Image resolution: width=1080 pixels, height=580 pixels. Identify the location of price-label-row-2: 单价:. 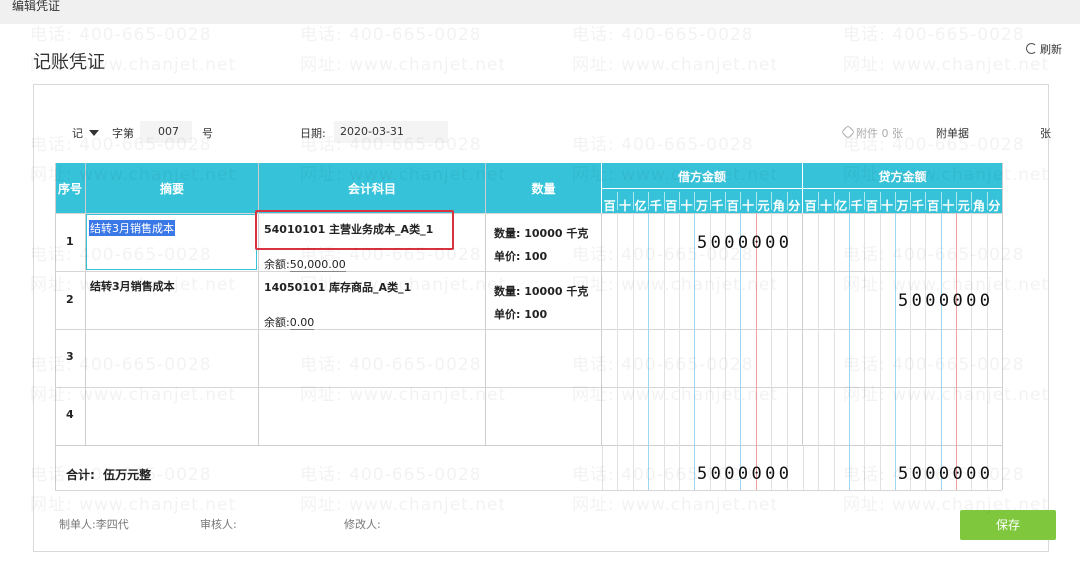
(507, 314).